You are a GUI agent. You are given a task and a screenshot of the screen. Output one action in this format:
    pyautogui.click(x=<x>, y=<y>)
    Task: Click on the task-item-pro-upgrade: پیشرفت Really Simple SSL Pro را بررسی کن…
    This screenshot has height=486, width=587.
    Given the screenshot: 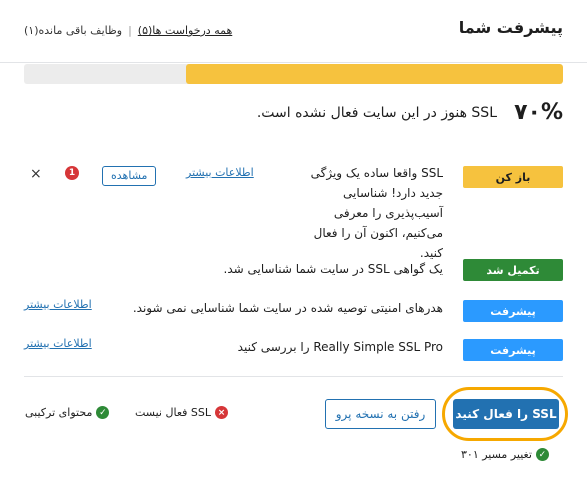 What is the action you would take?
    pyautogui.click(x=293, y=349)
    